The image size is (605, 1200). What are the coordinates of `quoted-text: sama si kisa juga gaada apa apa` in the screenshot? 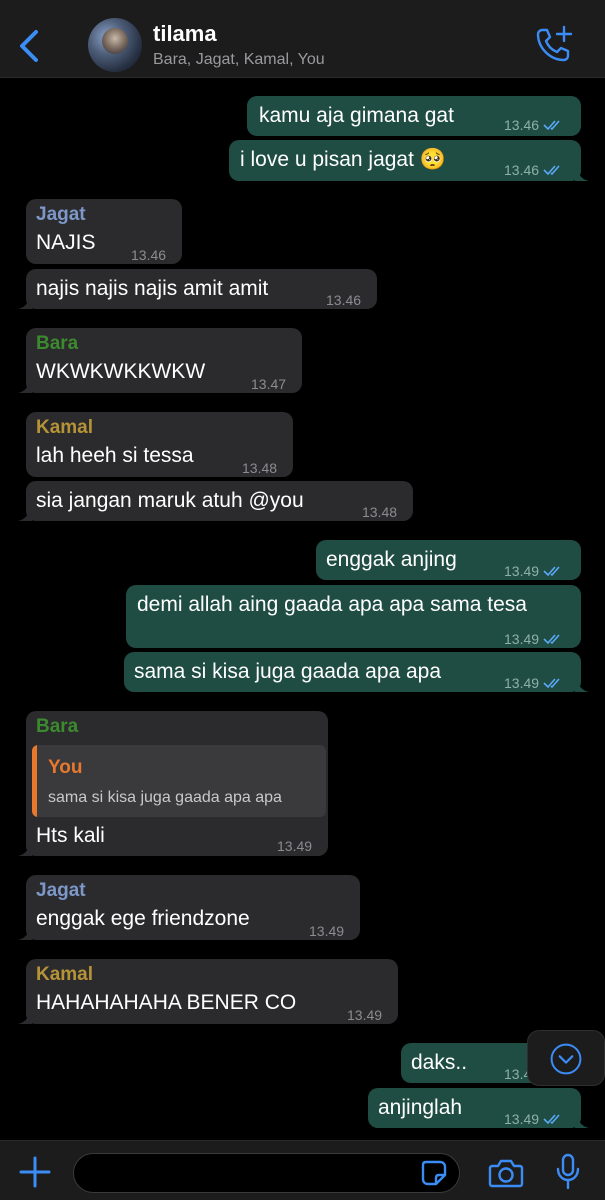 It's located at (165, 797).